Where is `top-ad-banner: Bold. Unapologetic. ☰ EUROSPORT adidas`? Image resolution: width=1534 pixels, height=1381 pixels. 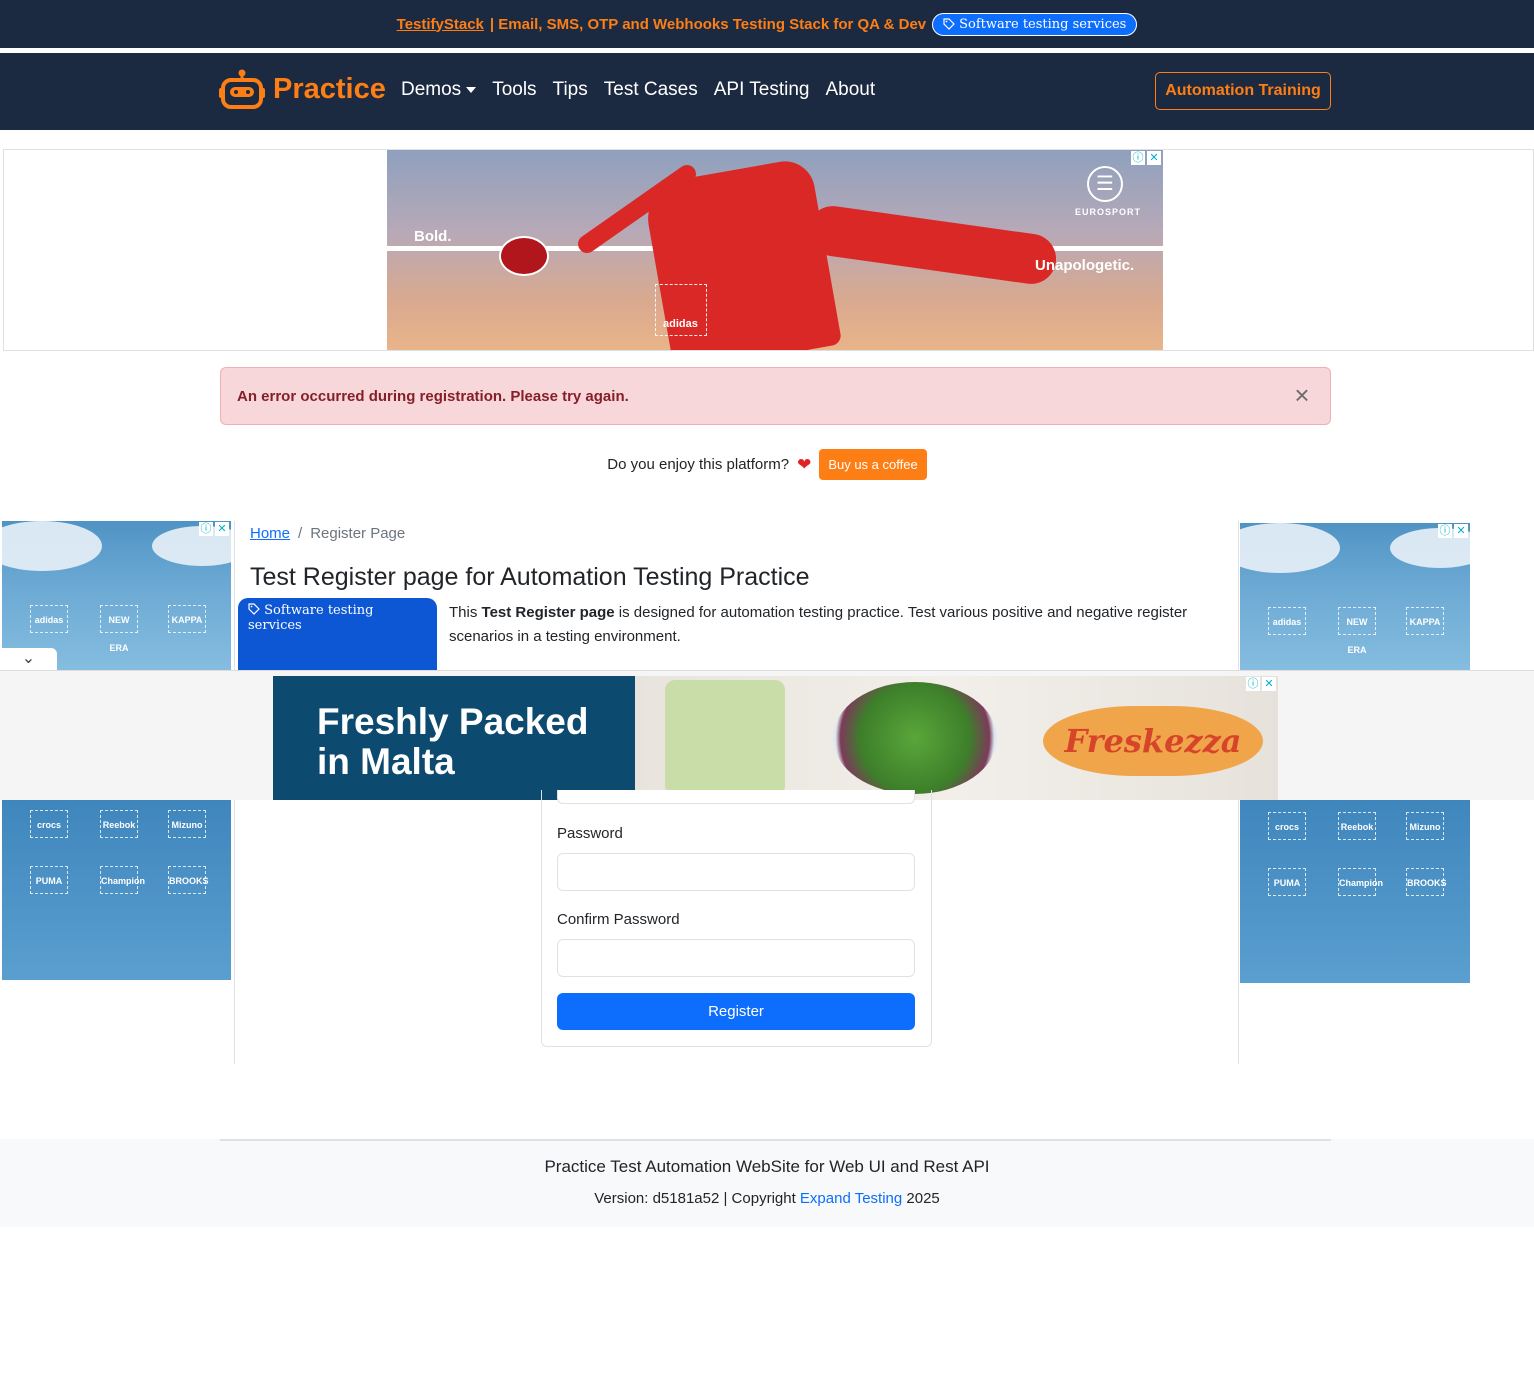 top-ad-banner: Bold. Unapologetic. ☰ EUROSPORT adidas is located at coordinates (775, 250).